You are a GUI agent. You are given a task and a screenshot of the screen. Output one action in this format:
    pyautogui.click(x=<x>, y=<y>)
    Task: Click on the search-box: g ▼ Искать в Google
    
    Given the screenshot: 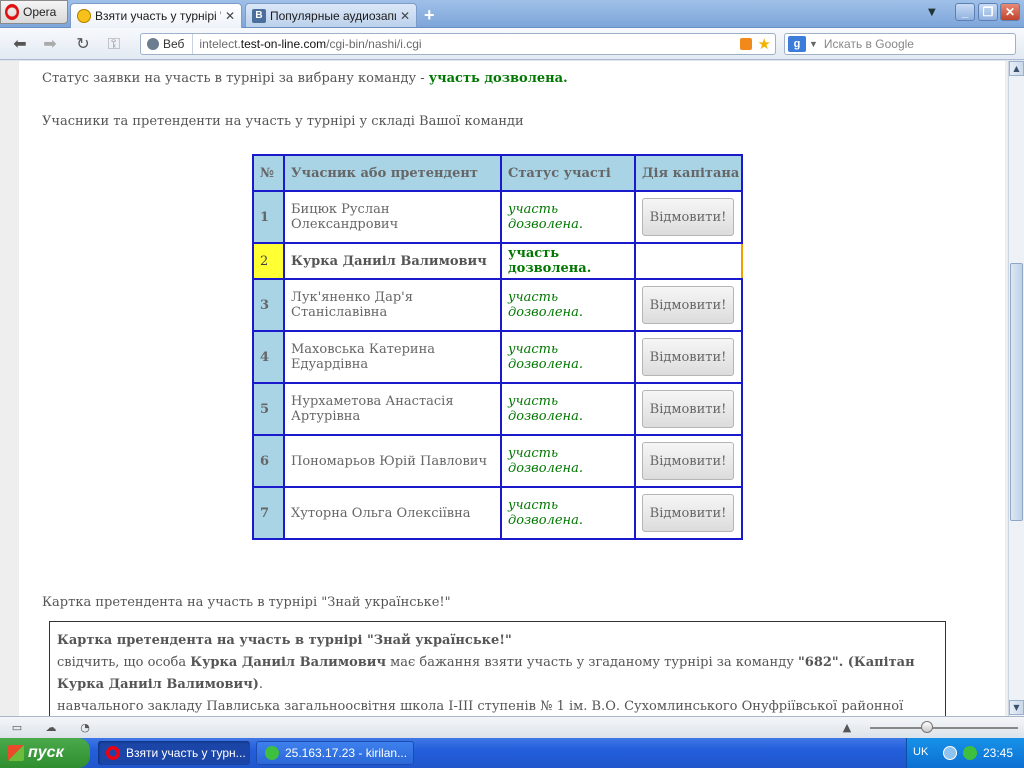 What is the action you would take?
    pyautogui.click(x=900, y=44)
    